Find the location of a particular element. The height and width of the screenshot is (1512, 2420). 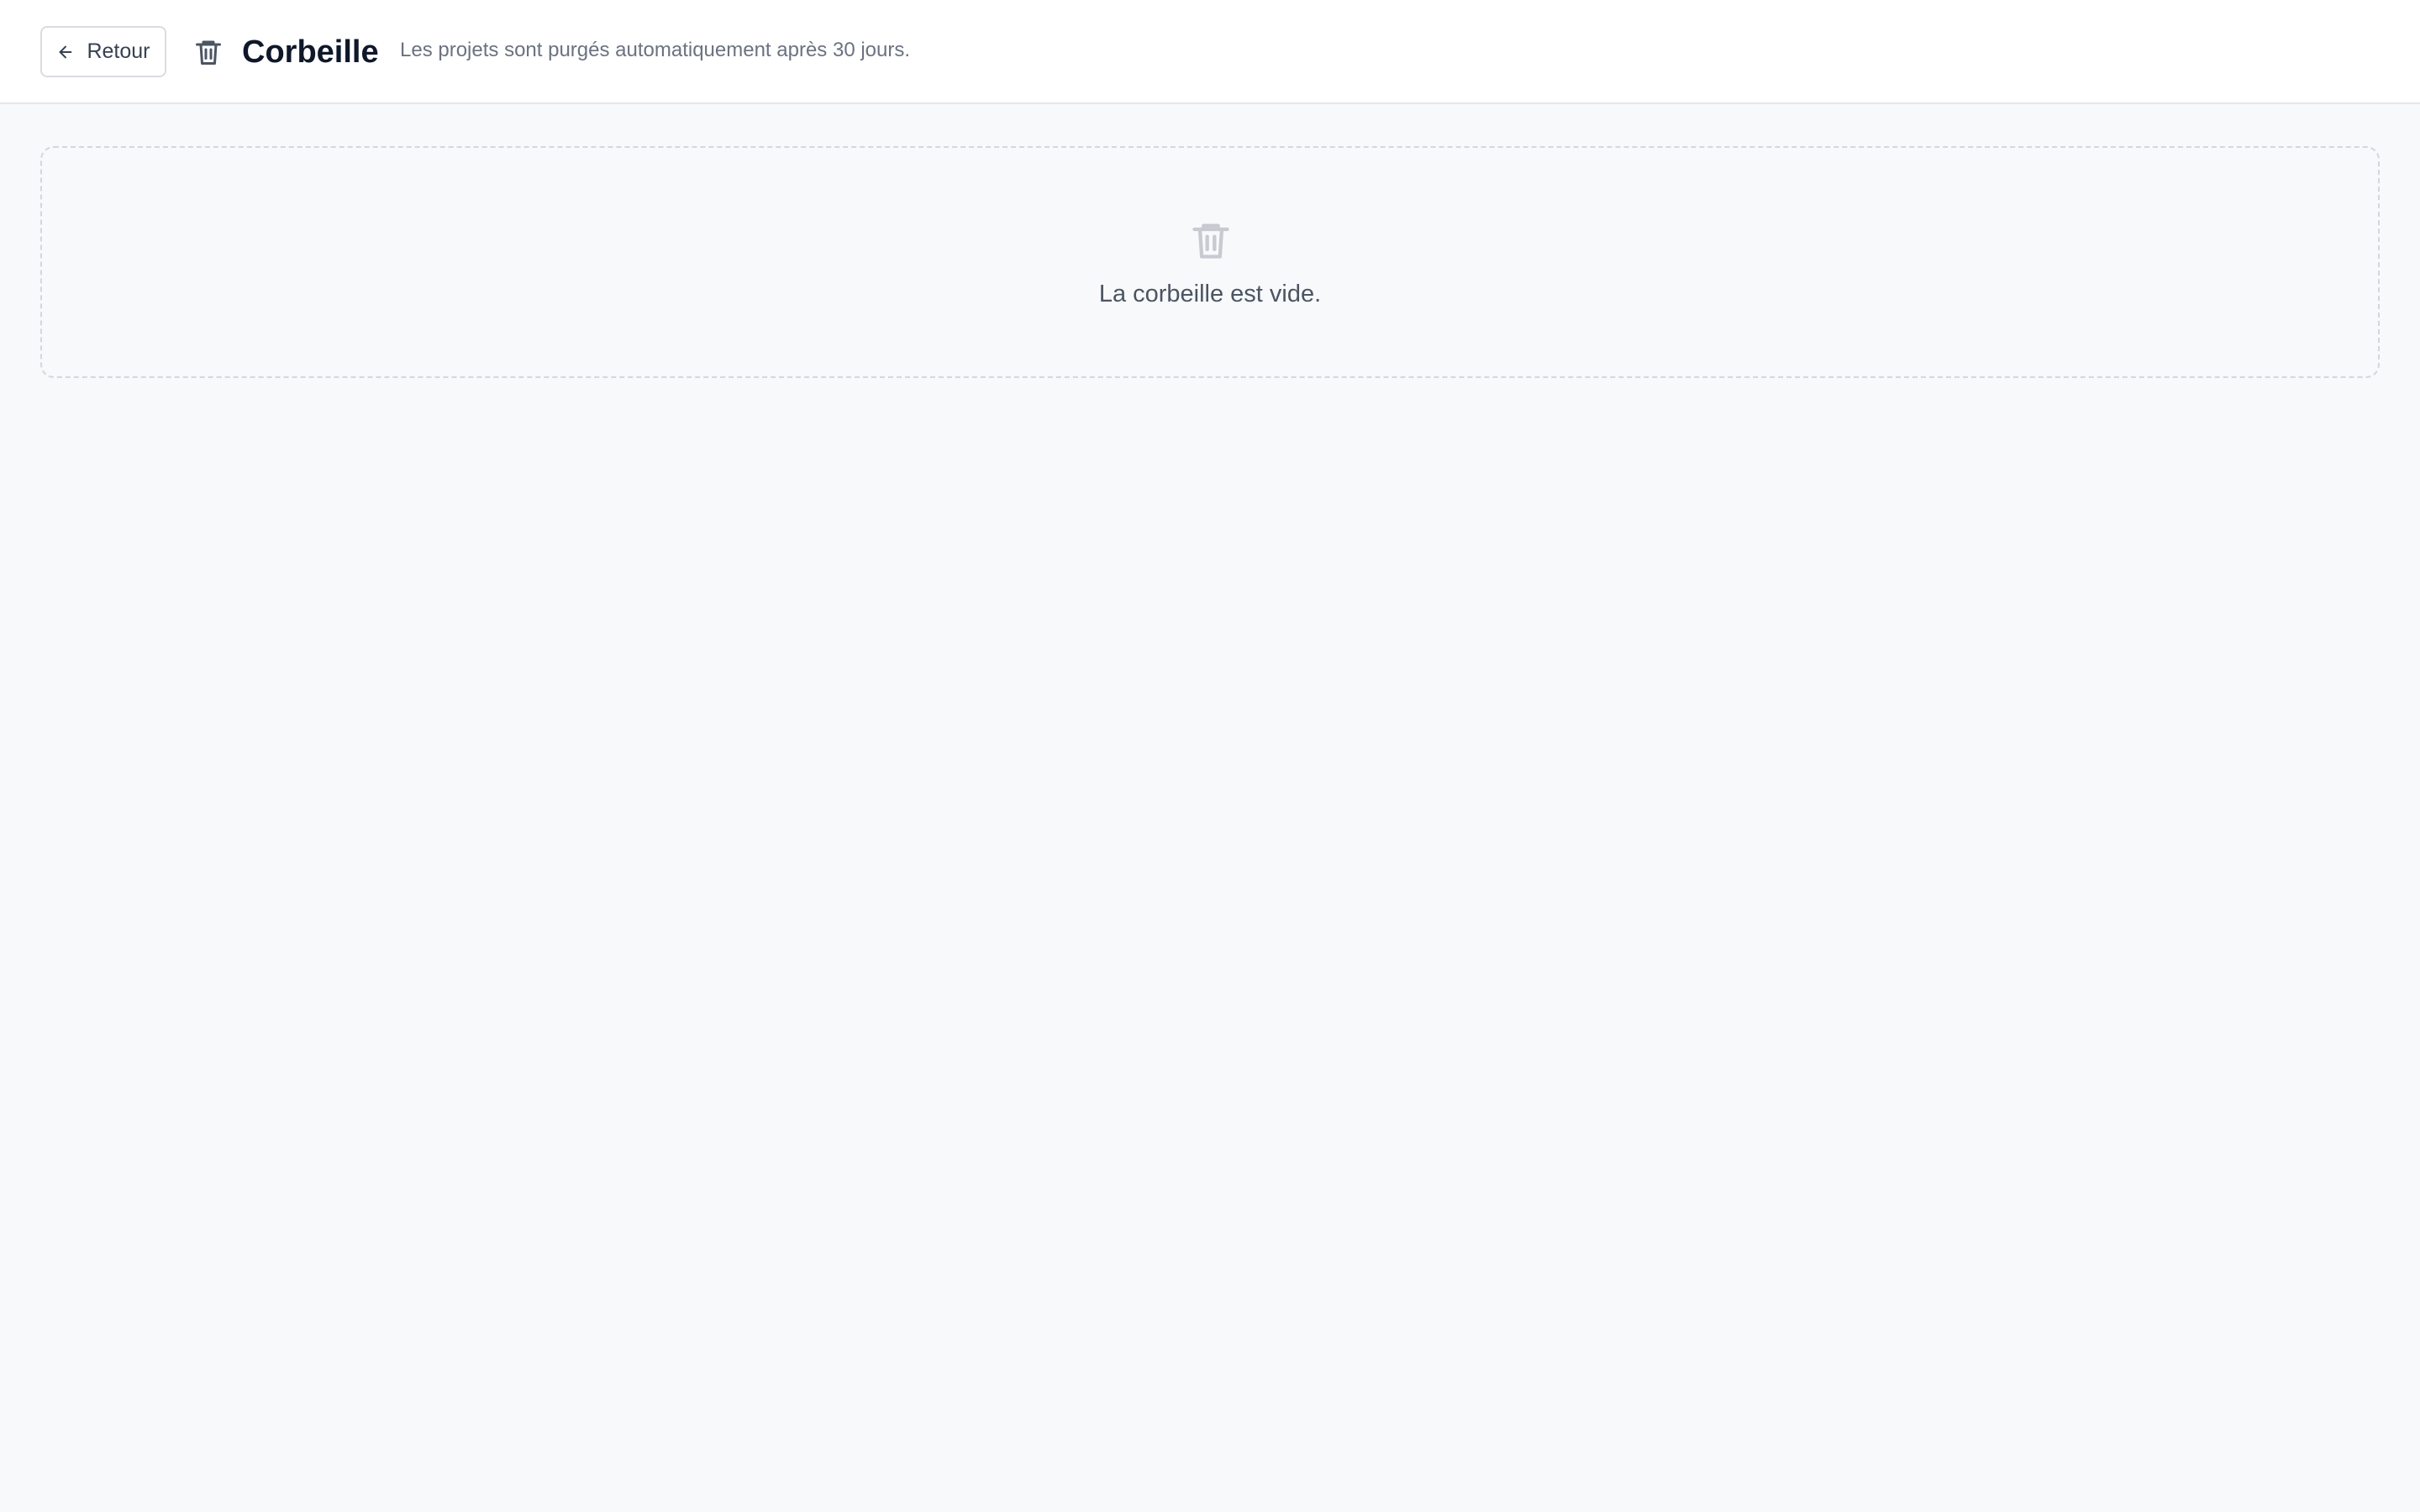

empty-state-message: La corbeille est vide. is located at coordinates (1210, 294).